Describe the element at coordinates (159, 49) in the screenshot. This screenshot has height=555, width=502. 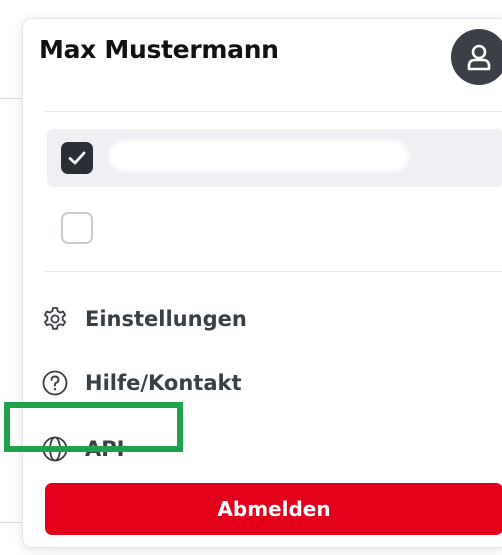
I see `user-name: Max Mustermann` at that location.